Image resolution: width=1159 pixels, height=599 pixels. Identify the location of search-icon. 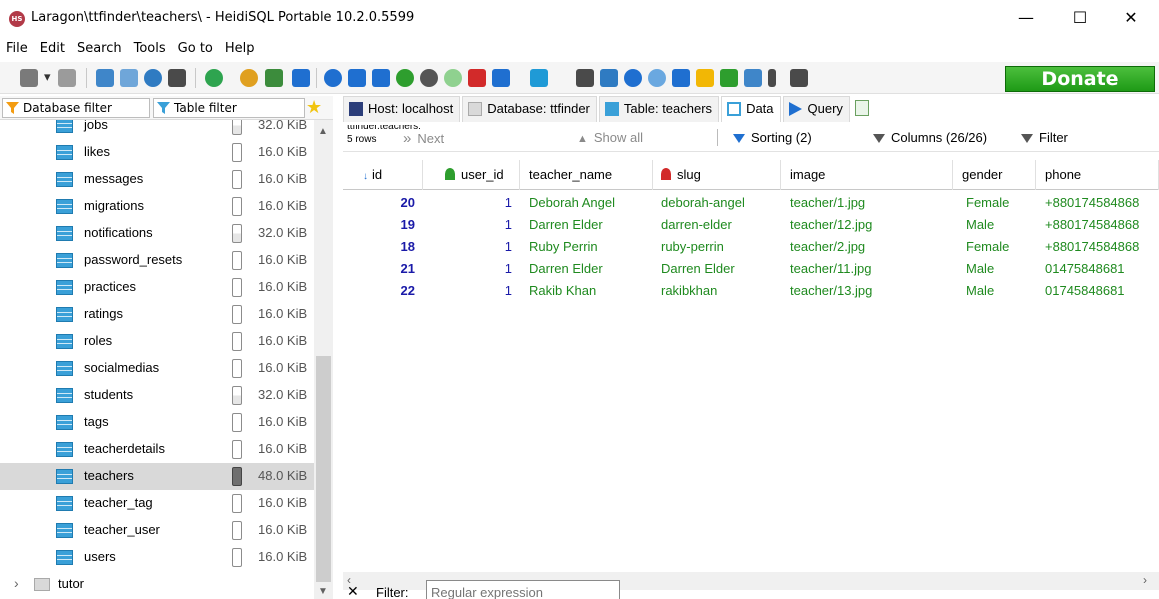
(633, 78).